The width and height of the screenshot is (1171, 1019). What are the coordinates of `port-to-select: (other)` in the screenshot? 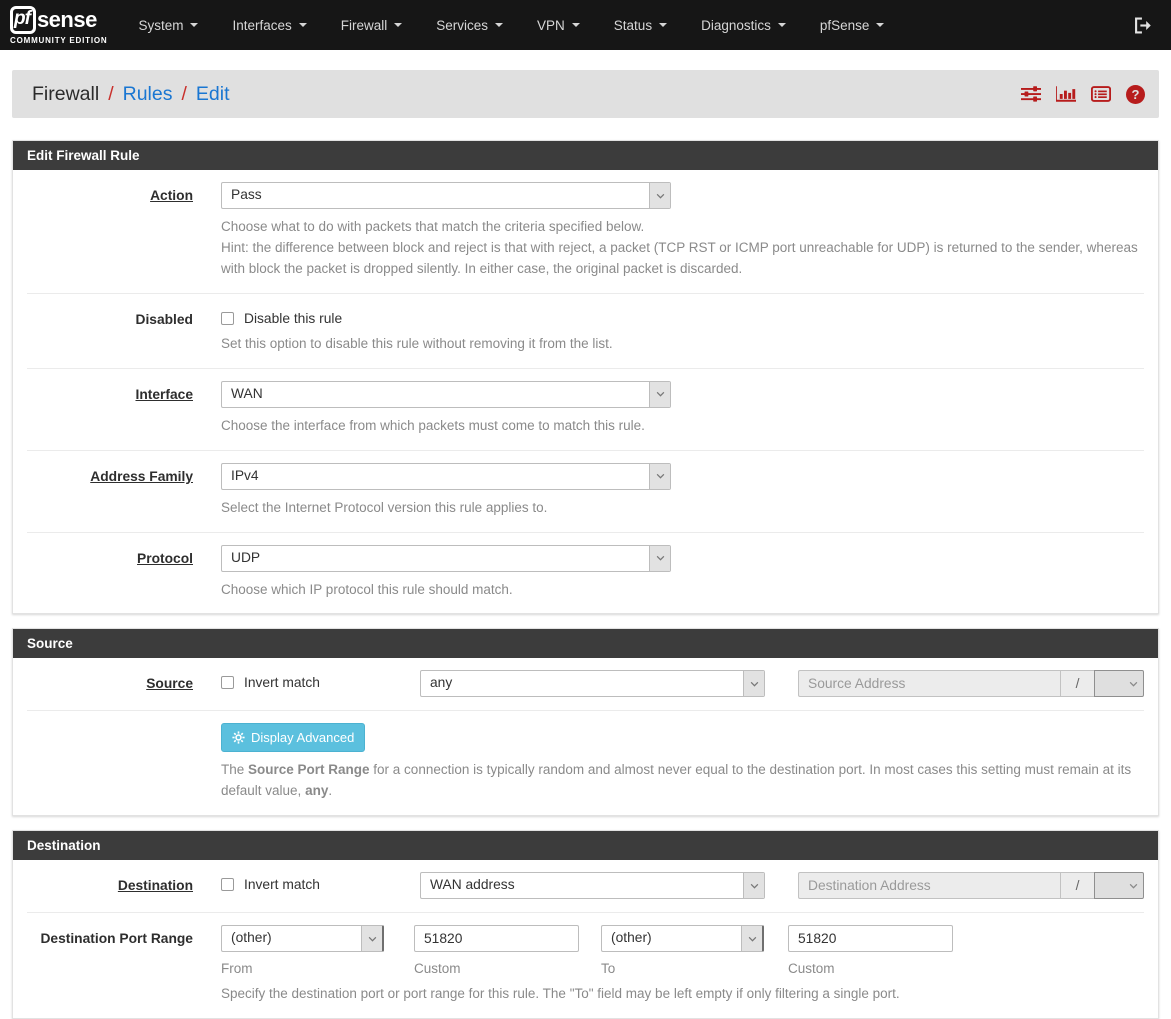 It's located at (682, 939).